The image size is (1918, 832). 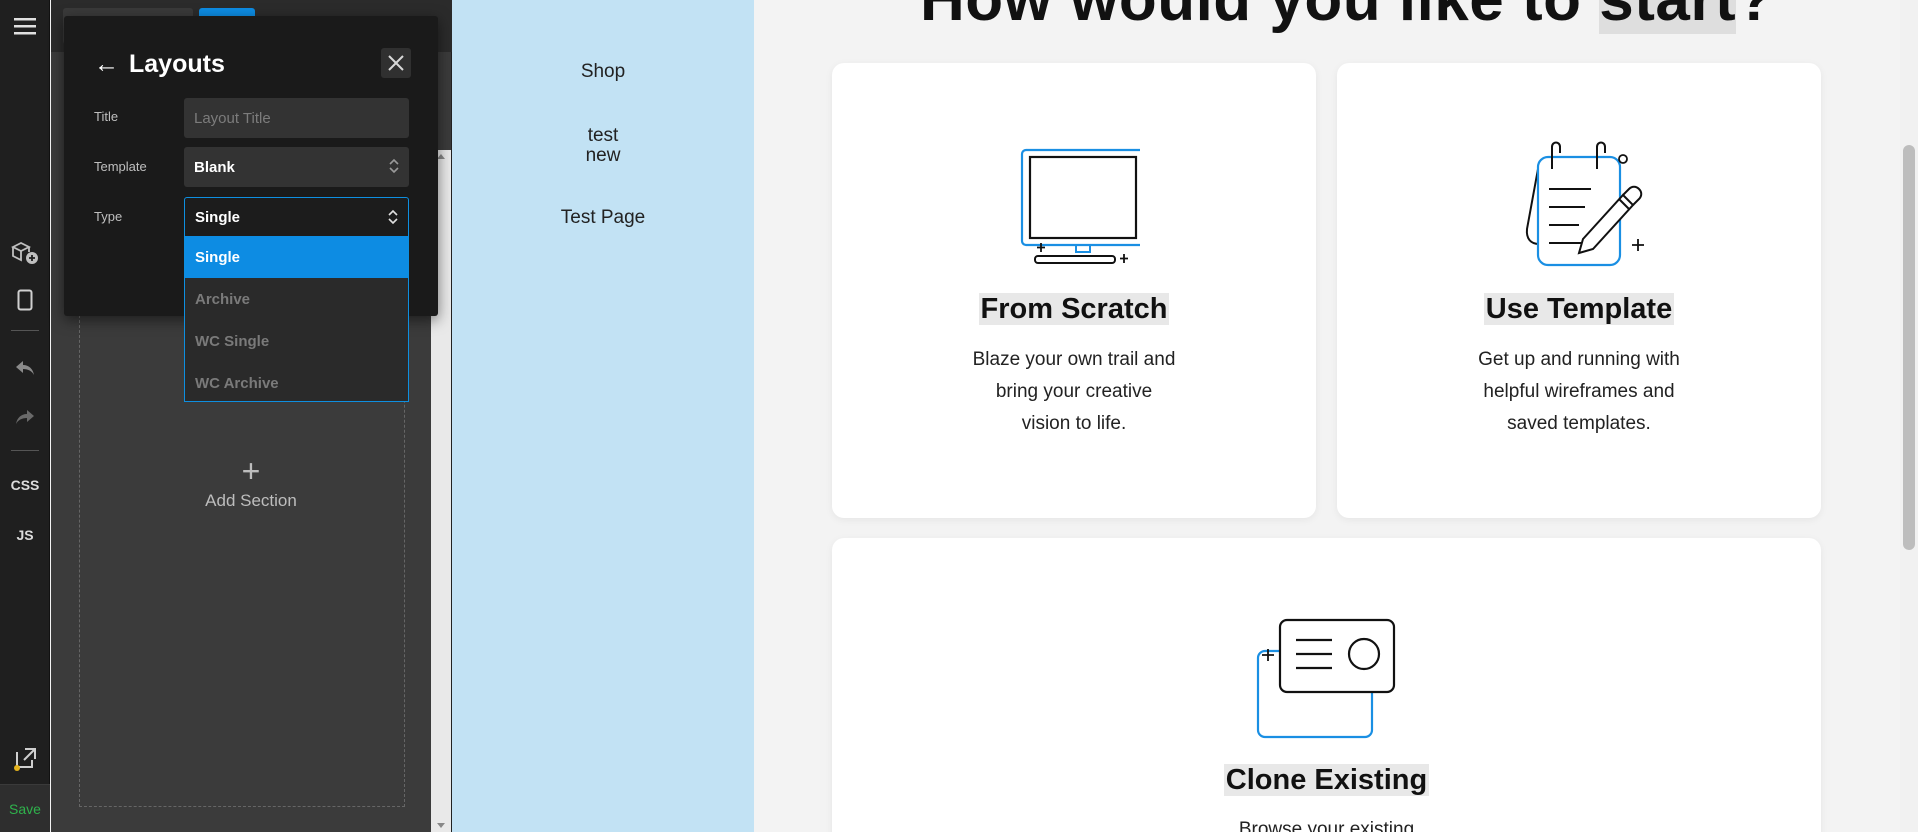 What do you see at coordinates (296, 118) in the screenshot?
I see `layout-title-input: Layout Title` at bounding box center [296, 118].